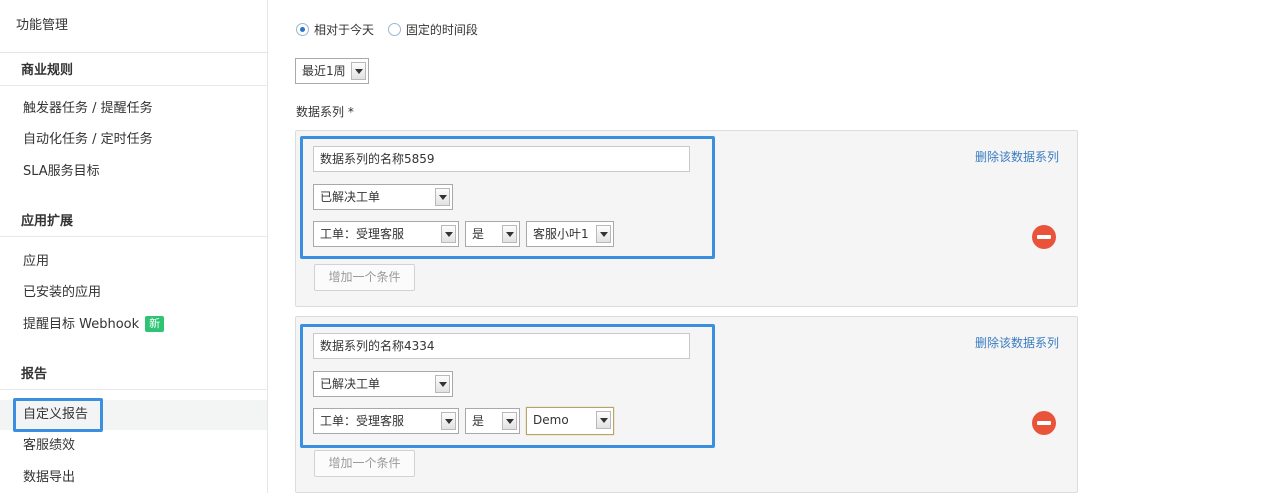 Image resolution: width=1261 pixels, height=493 pixels. Describe the element at coordinates (133, 446) in the screenshot. I see `sidebar-item-agent-performance: 客服绩效` at that location.